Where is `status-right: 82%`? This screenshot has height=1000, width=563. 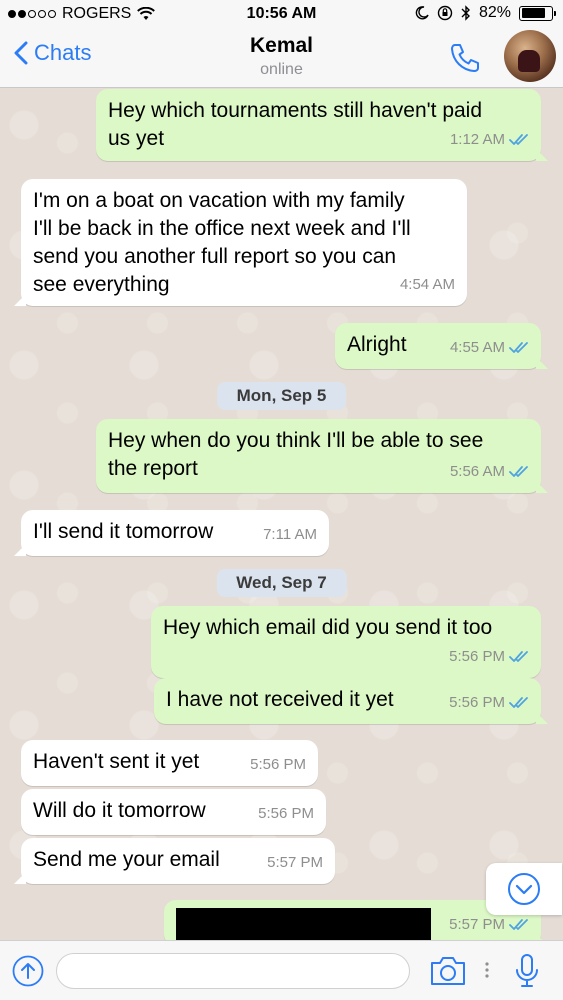 status-right: 82% is located at coordinates (485, 13).